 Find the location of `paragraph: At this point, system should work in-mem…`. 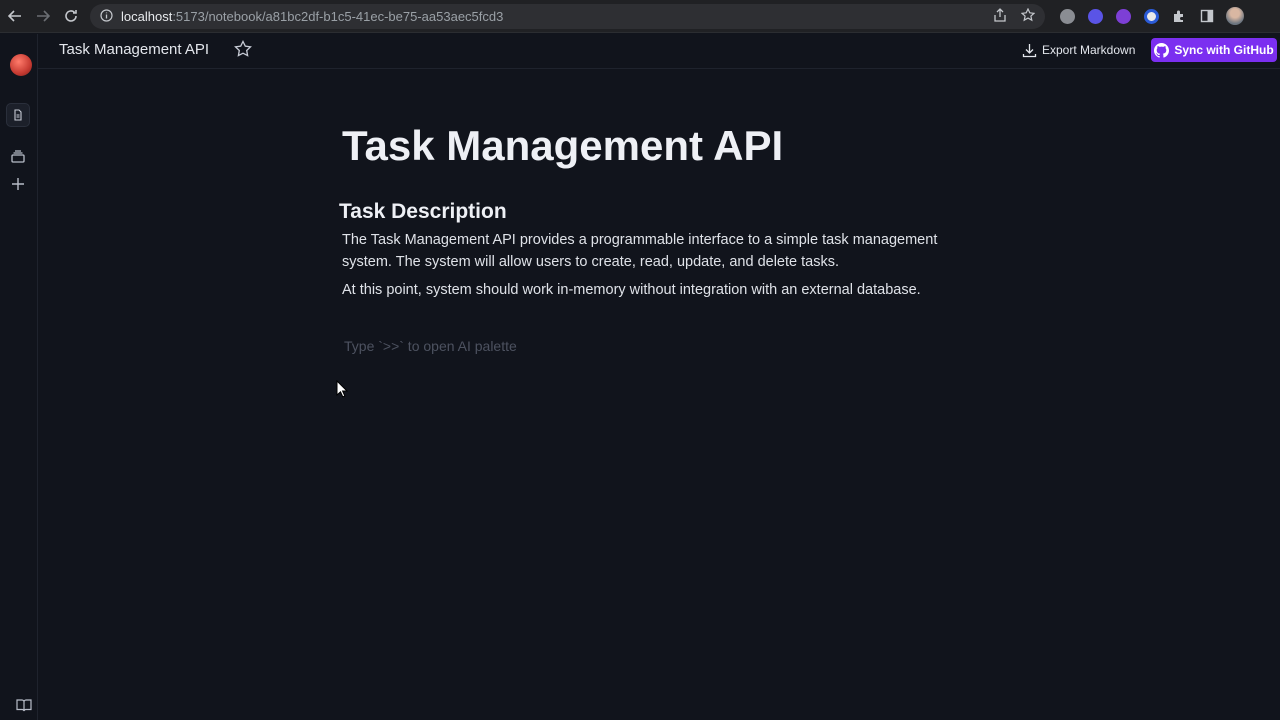

paragraph: At this point, system should work in-mem… is located at coordinates (652, 290).